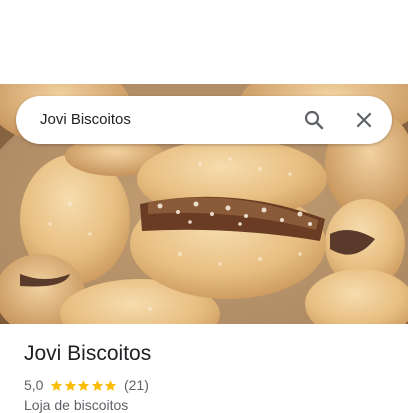 The width and height of the screenshot is (408, 413). I want to click on rating-stars, so click(84, 385).